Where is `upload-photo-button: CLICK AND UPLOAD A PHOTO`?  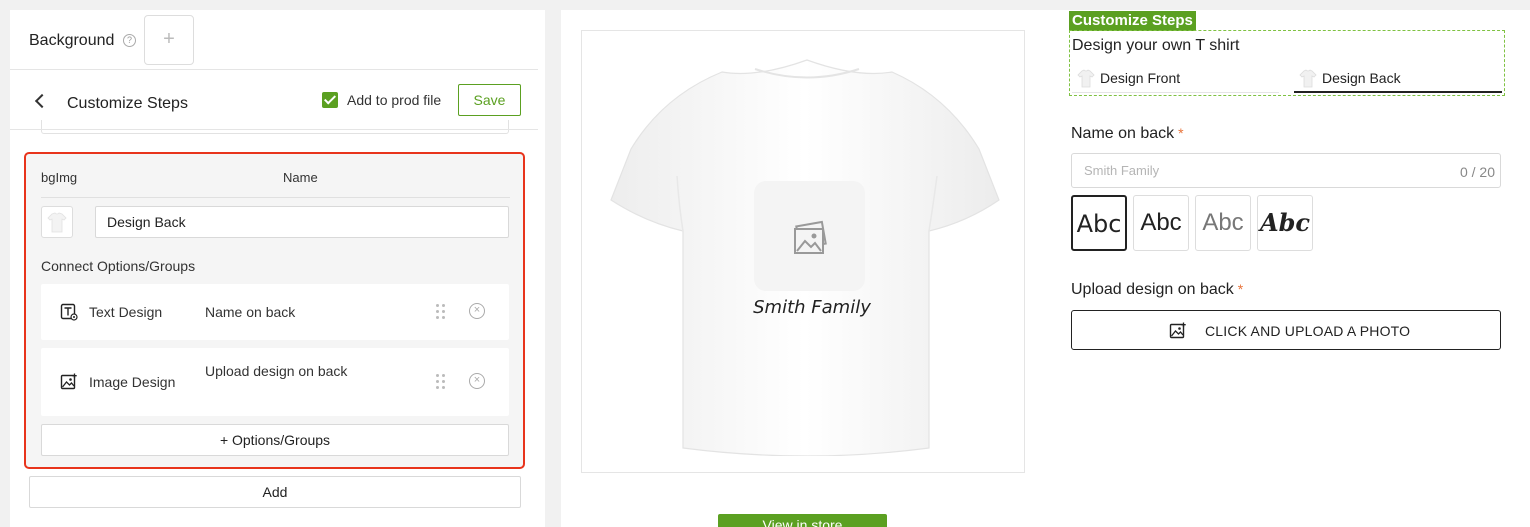
upload-photo-button: CLICK AND UPLOAD A PHOTO is located at coordinates (1286, 330).